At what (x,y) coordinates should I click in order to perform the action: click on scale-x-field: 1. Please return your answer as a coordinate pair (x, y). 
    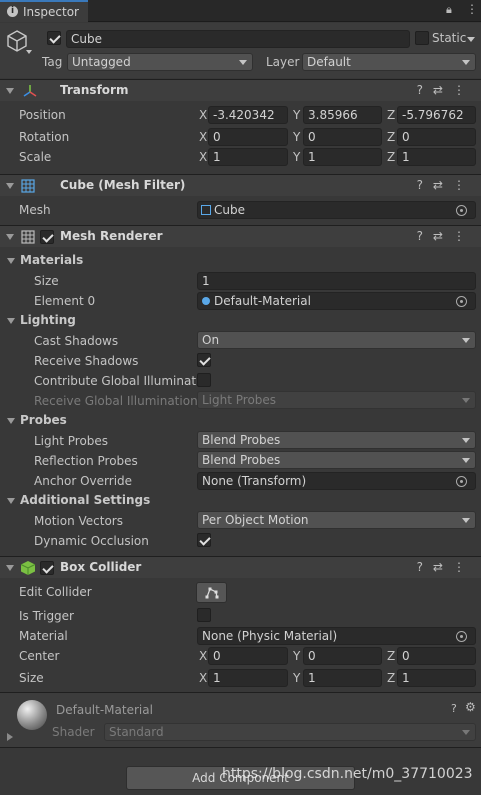
    Looking at the image, I should click on (248, 157).